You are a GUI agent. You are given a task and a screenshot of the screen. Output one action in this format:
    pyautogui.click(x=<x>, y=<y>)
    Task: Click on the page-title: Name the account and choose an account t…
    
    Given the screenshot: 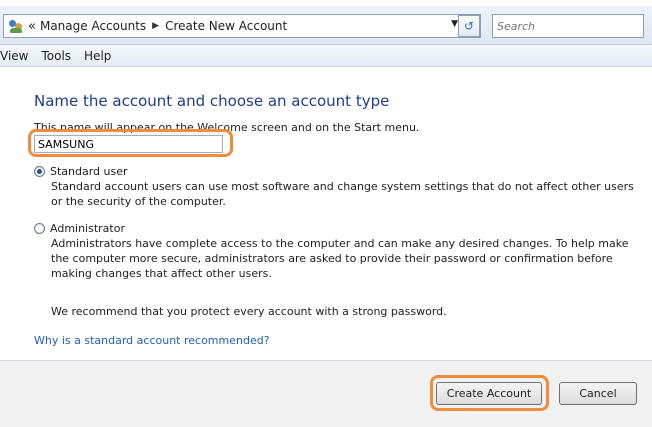 What is the action you would take?
    pyautogui.click(x=212, y=101)
    